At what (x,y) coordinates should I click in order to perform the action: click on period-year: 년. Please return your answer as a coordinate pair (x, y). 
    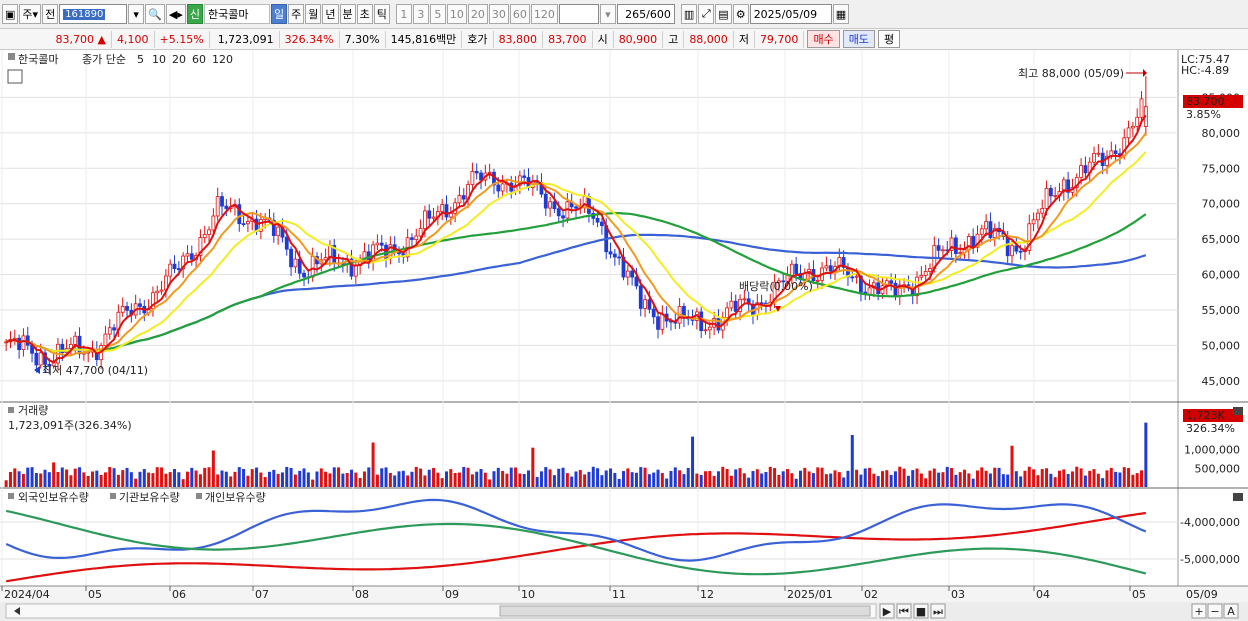
    Looking at the image, I should click on (330, 14).